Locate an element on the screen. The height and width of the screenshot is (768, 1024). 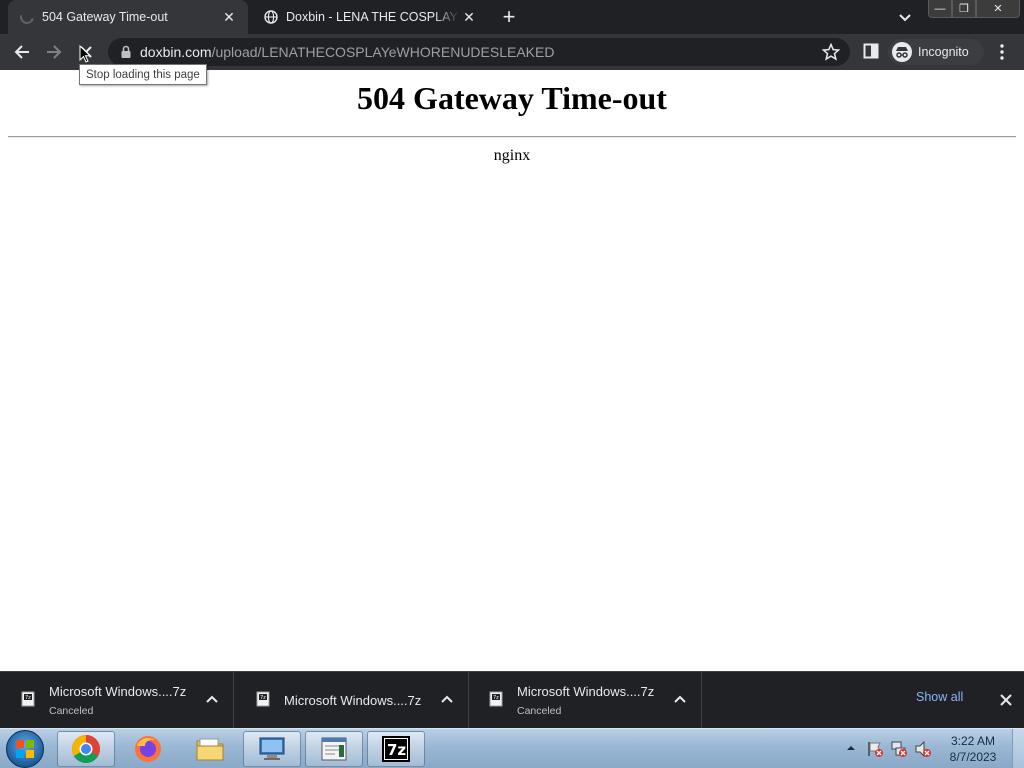
divider is located at coordinates (512, 137).